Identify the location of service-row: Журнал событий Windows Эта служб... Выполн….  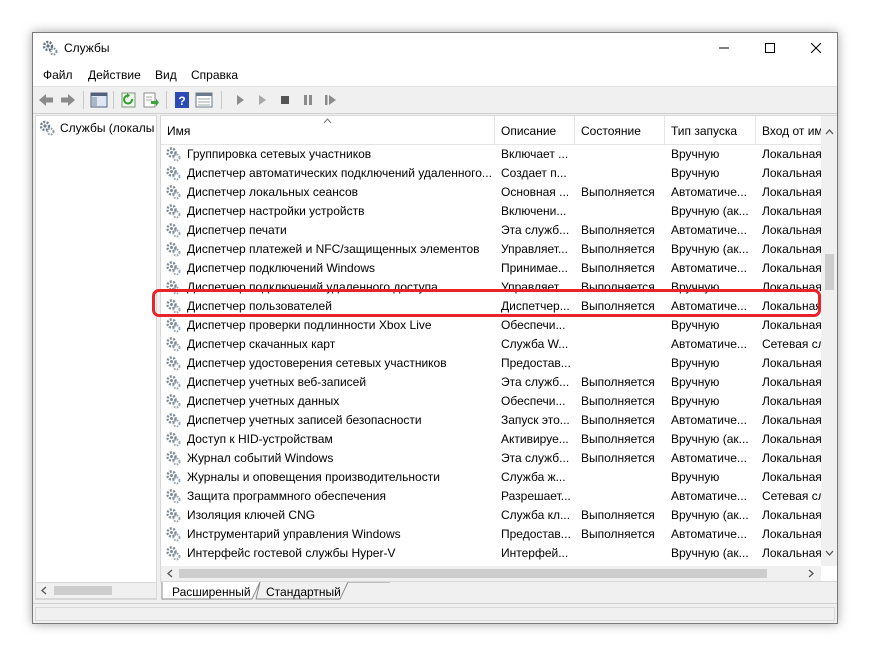
(491, 458).